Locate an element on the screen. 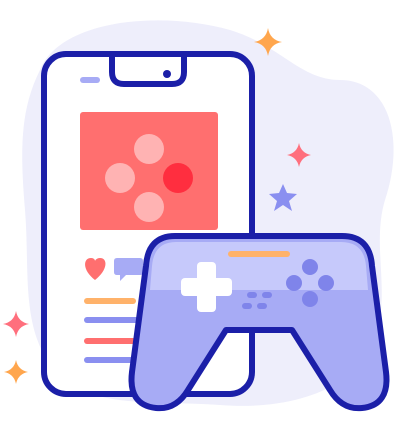  phone-speaker is located at coordinates (90, 80).